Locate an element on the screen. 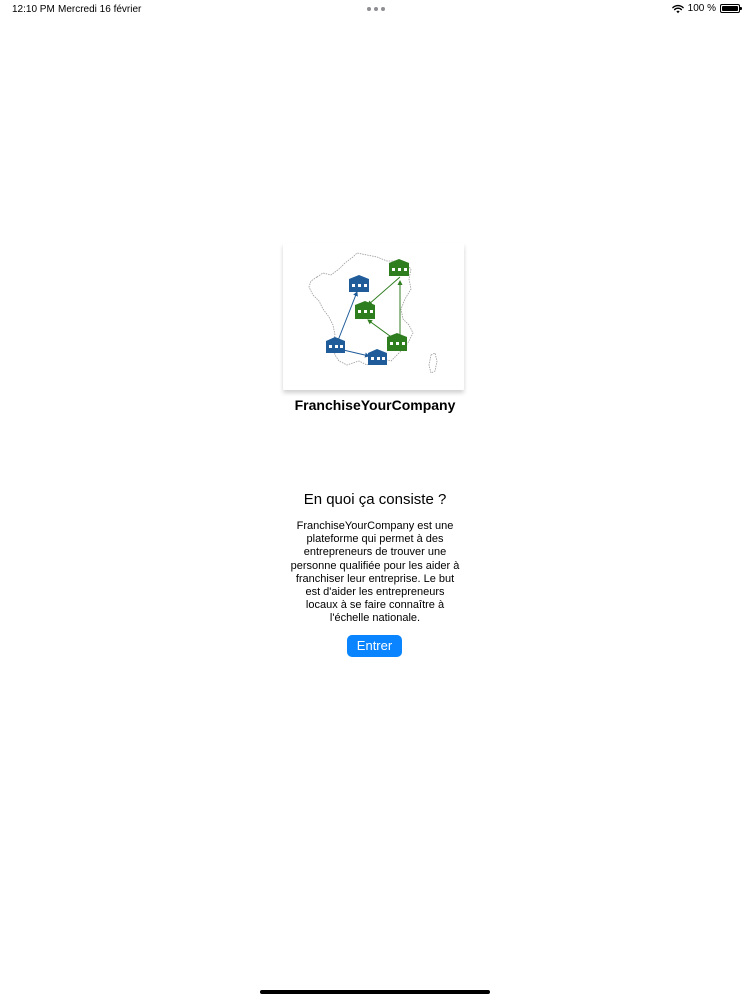 Image resolution: width=750 pixels, height=1000 pixels. multitasking-dots-icon is located at coordinates (376, 9).